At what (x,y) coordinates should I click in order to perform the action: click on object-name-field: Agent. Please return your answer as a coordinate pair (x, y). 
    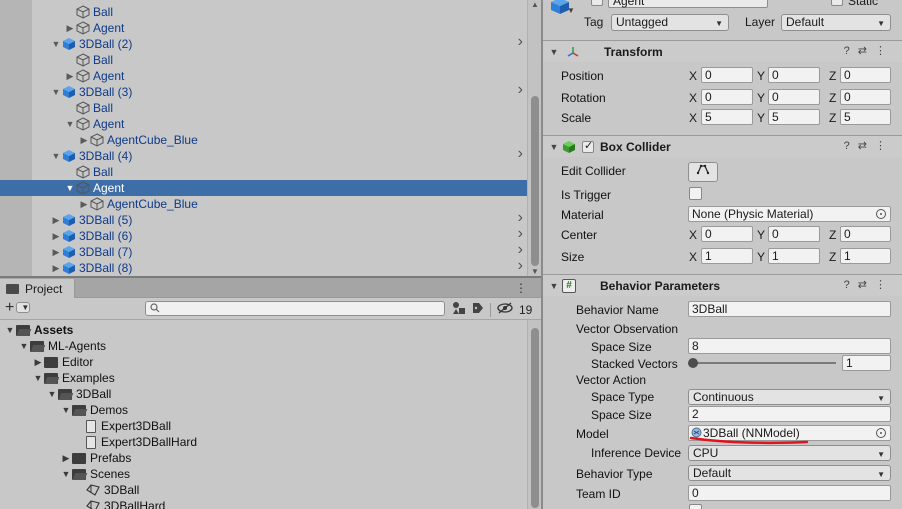
    Looking at the image, I should click on (688, 4).